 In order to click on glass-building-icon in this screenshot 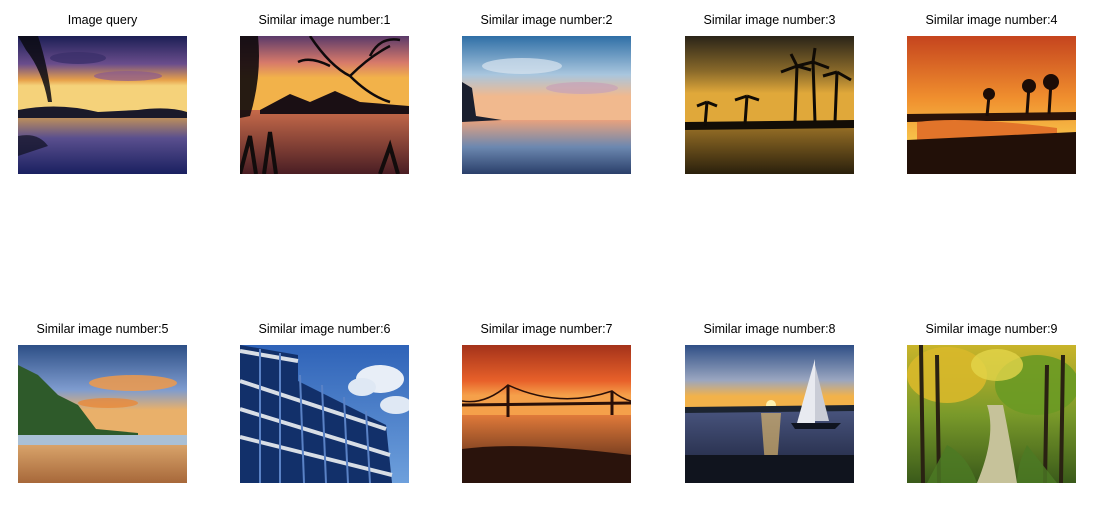, I will do `click(324, 414)`.